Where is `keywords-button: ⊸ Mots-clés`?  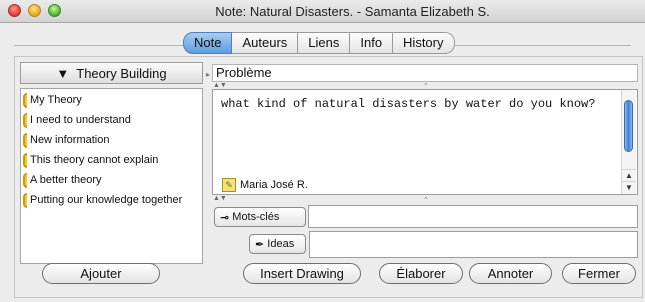
keywords-button: ⊸ Mots-clés is located at coordinates (260, 217).